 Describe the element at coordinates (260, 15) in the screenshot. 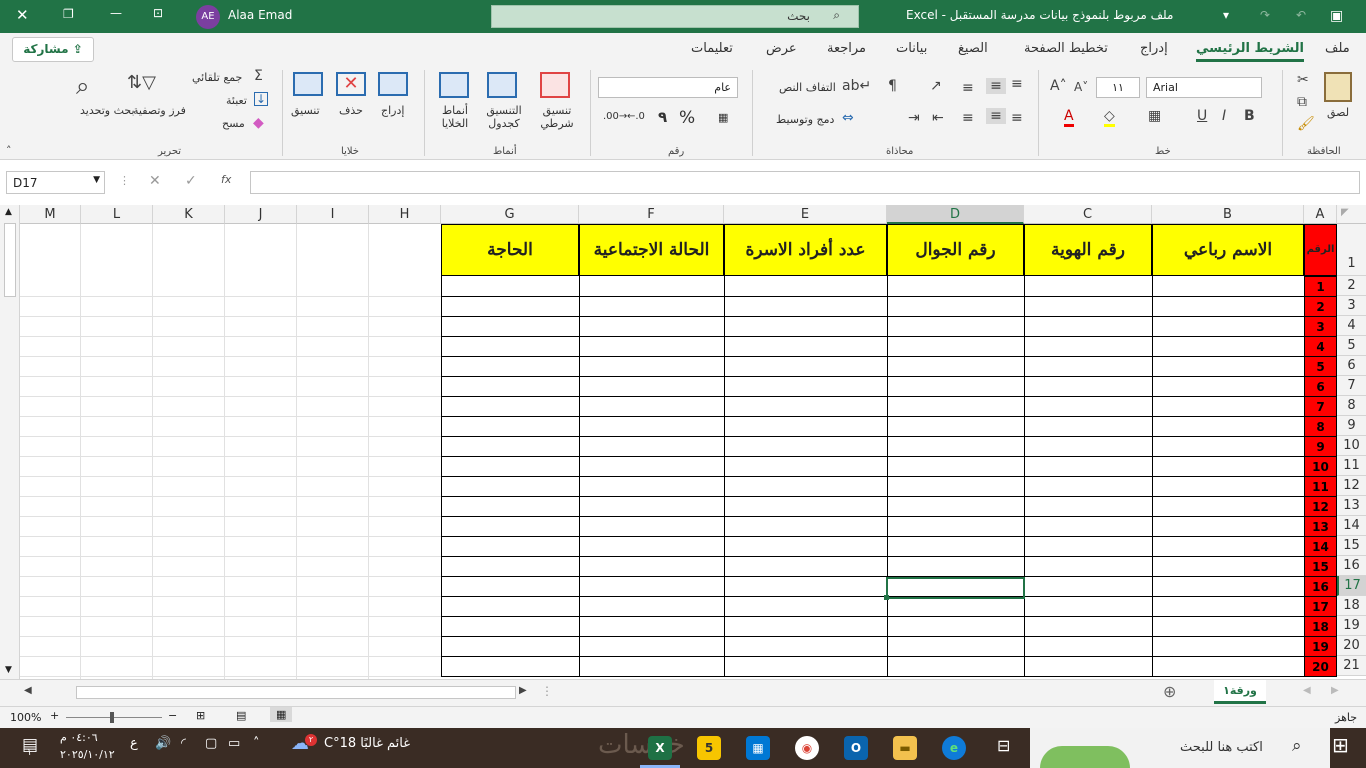

I see `user-name: Alaa Emad` at that location.